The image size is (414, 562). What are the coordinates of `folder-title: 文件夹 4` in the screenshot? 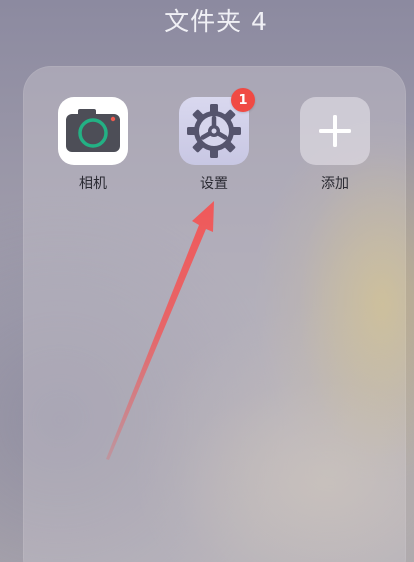 It's located at (207, 20).